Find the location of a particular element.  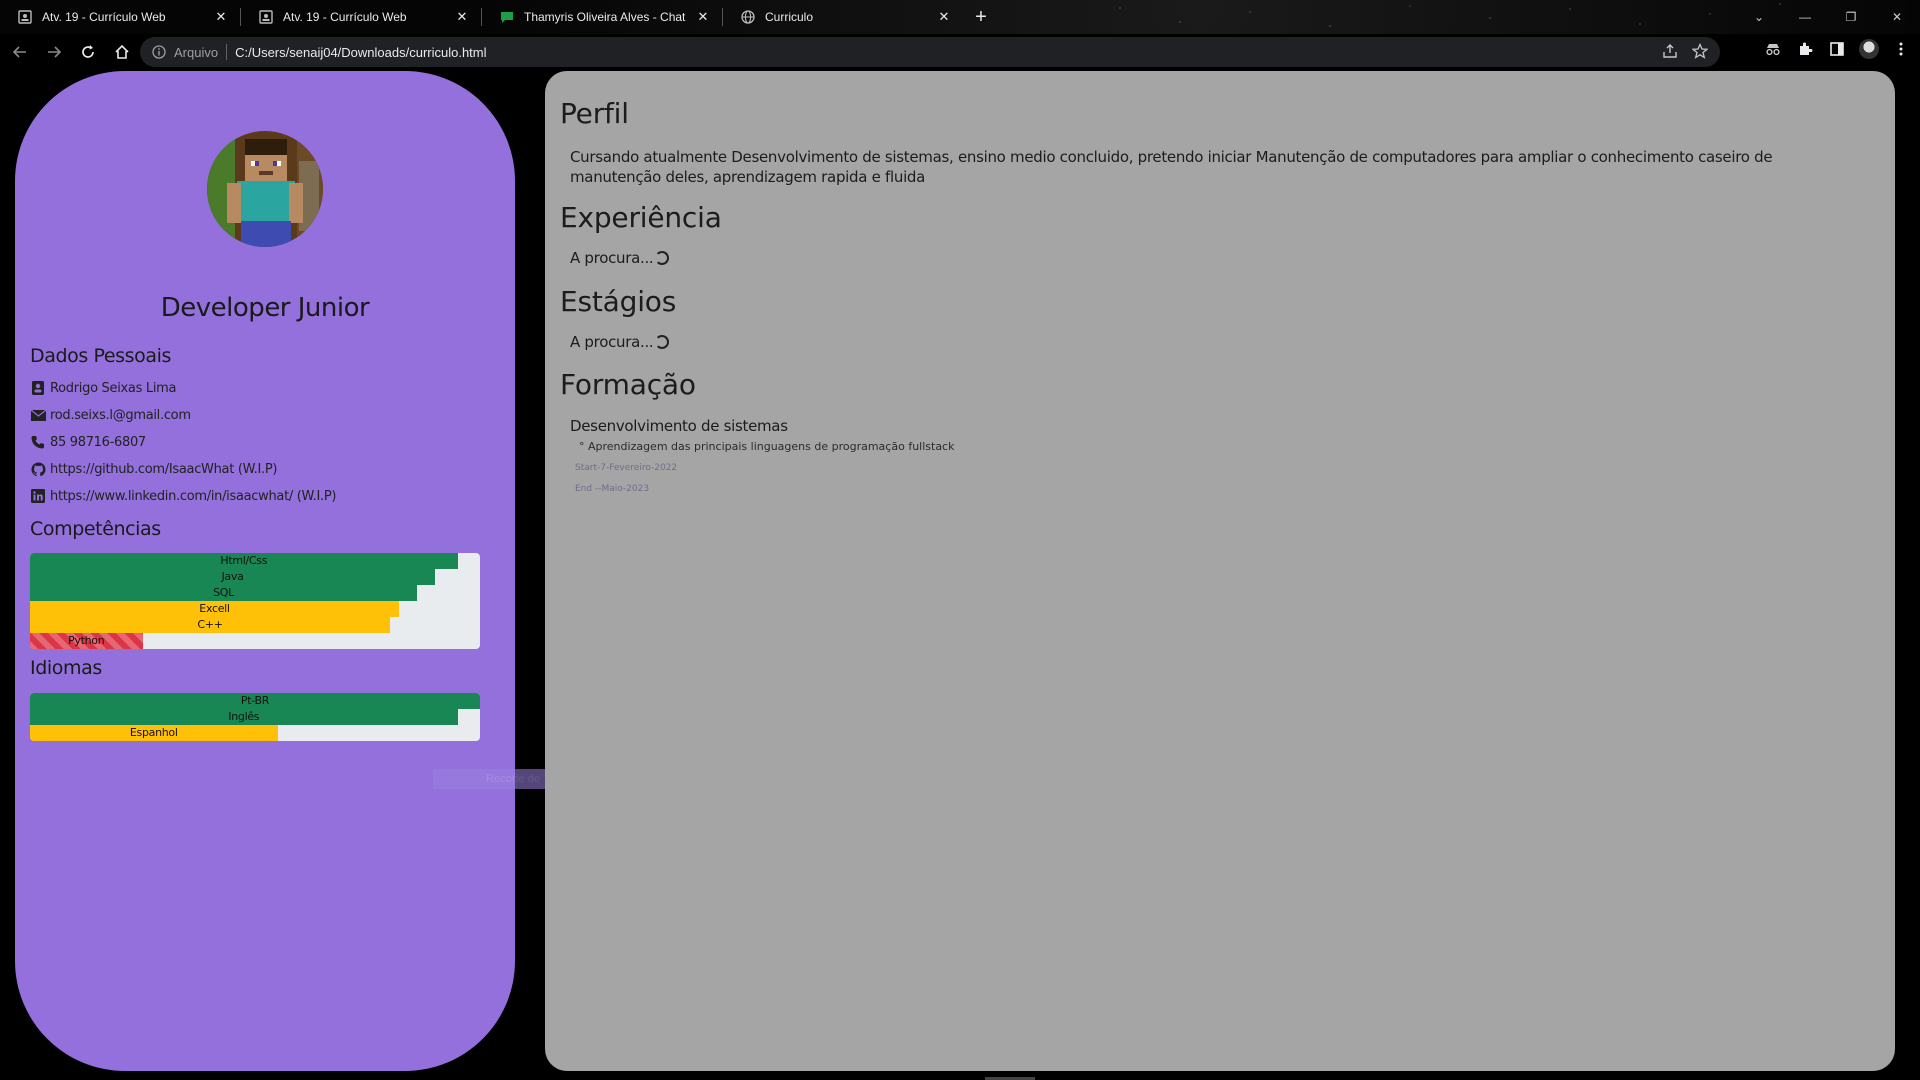

reload-icon is located at coordinates (88, 51).